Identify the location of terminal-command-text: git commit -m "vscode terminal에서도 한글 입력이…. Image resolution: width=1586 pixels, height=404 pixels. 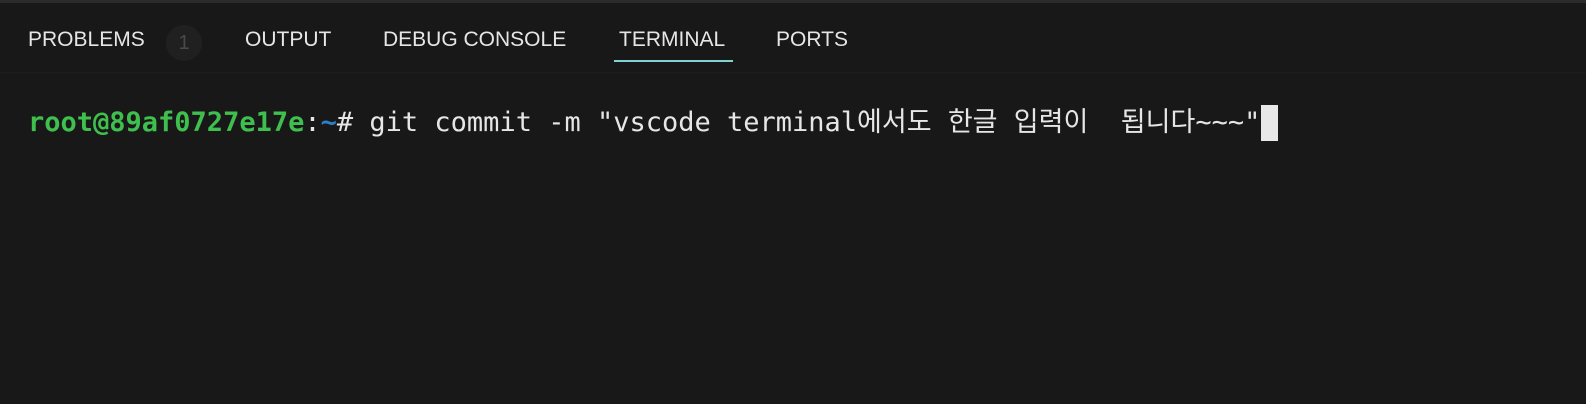
(807, 122).